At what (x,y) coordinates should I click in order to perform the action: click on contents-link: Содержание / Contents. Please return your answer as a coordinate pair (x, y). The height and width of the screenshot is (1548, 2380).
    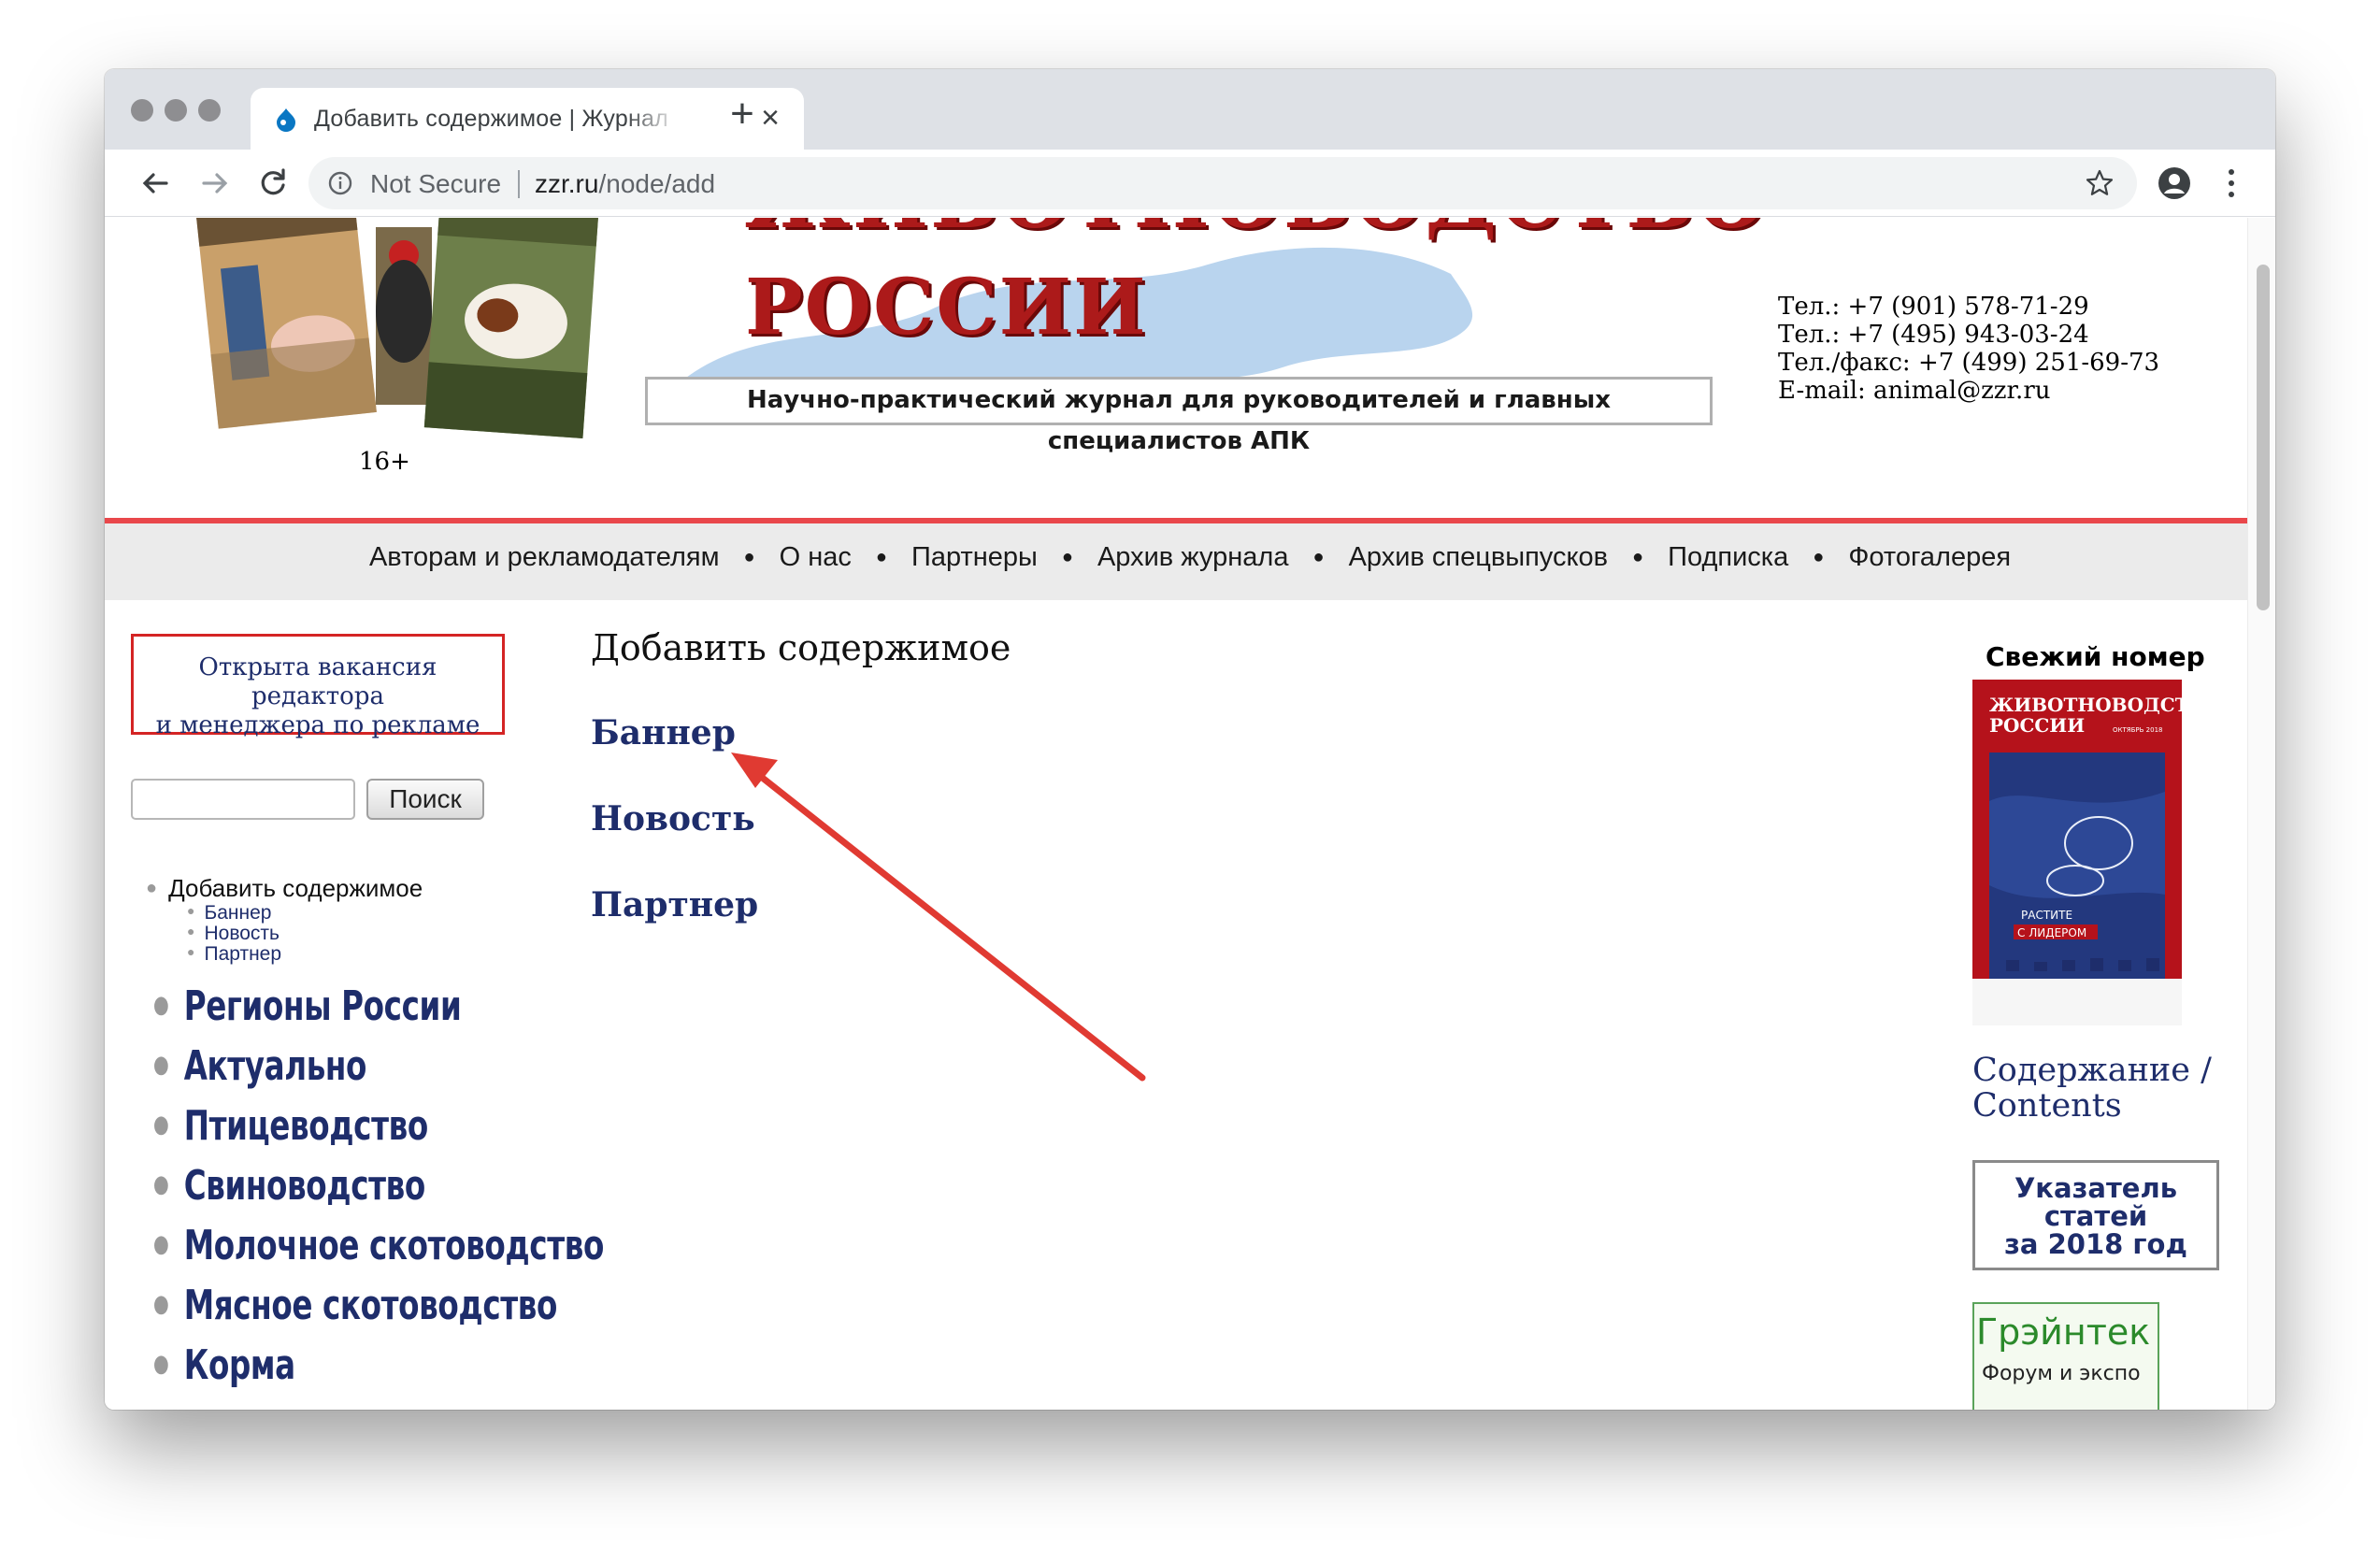
    Looking at the image, I should click on (2092, 1088).